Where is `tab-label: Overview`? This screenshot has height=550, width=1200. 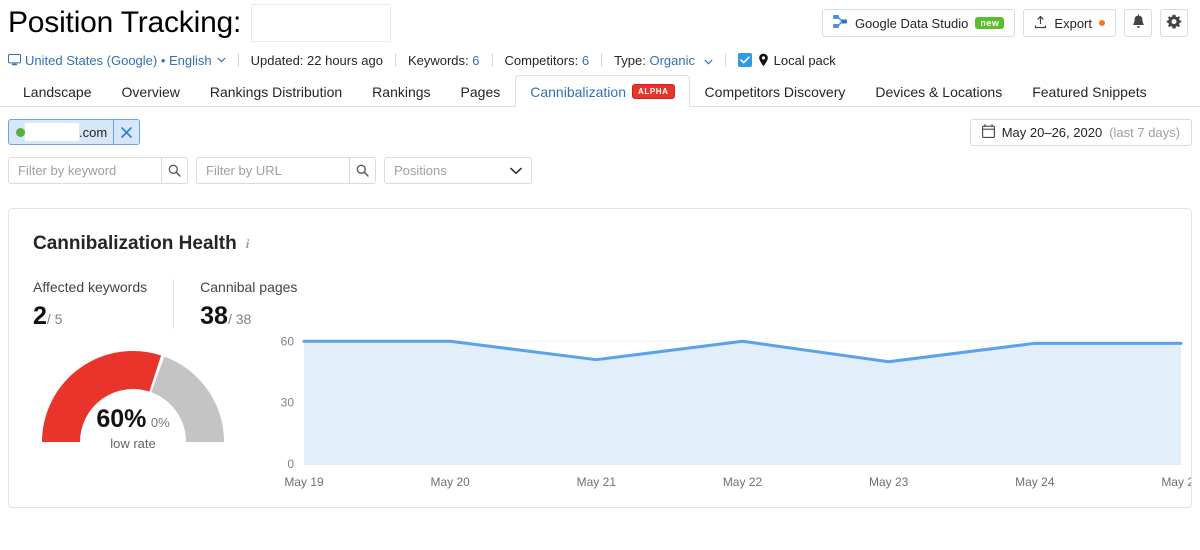
tab-label: Overview is located at coordinates (150, 91).